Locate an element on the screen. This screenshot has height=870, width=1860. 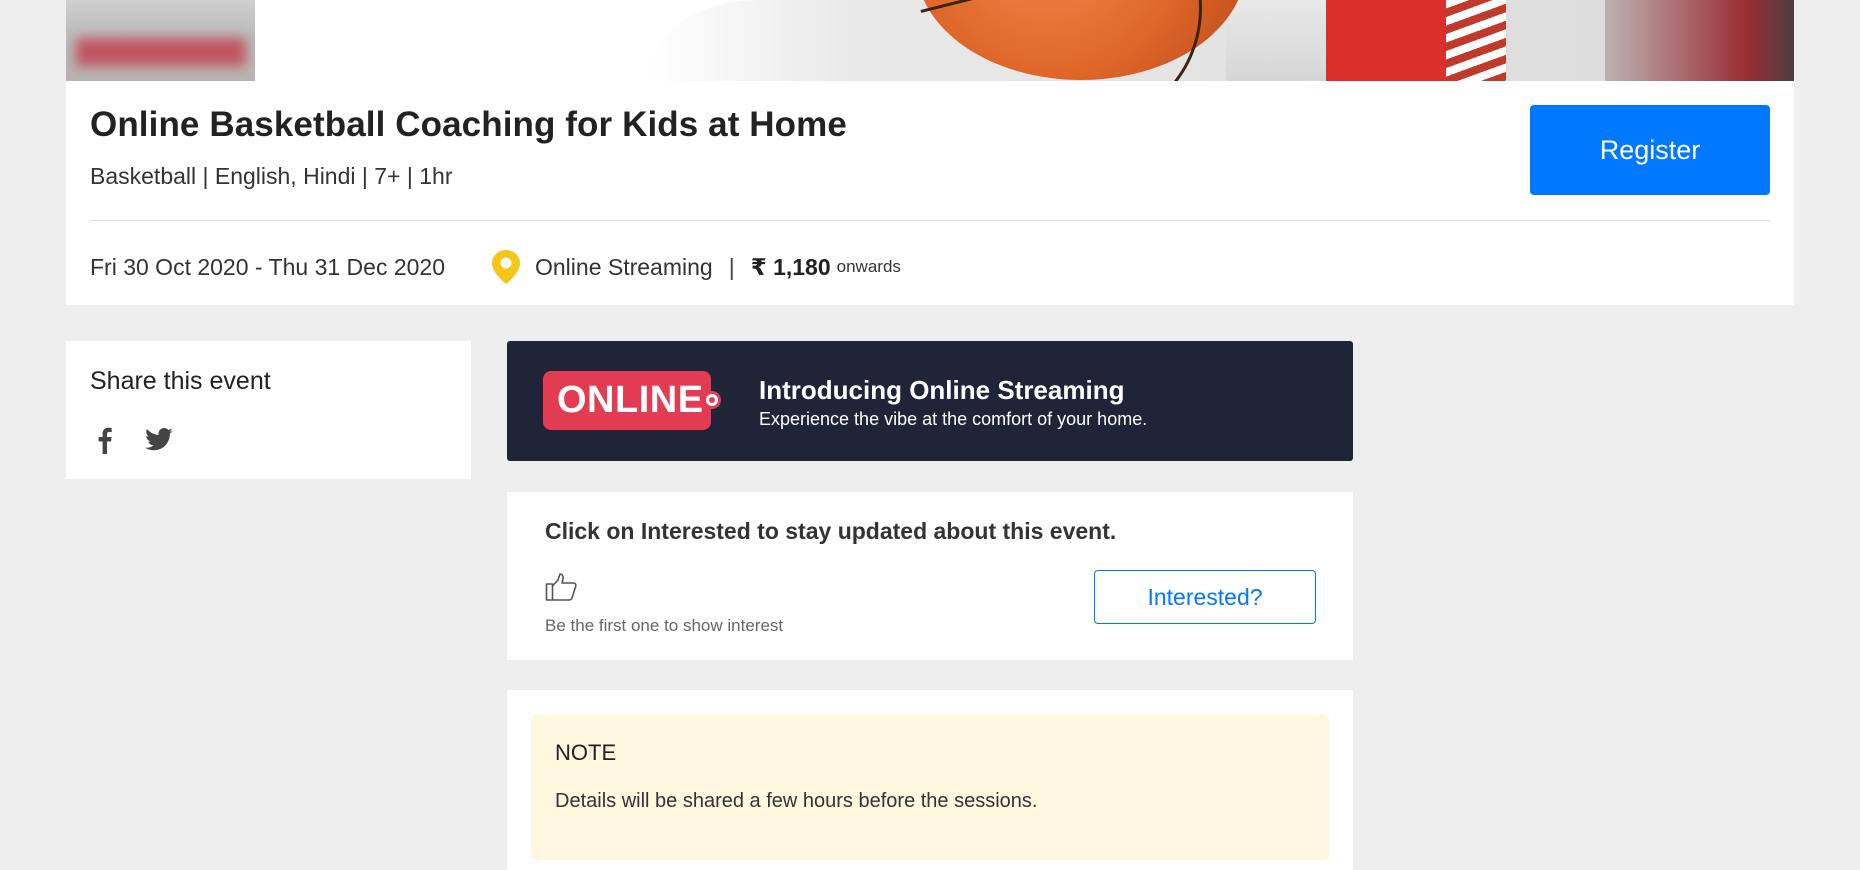
event-price: ₹ 1,180 is located at coordinates (790, 266).